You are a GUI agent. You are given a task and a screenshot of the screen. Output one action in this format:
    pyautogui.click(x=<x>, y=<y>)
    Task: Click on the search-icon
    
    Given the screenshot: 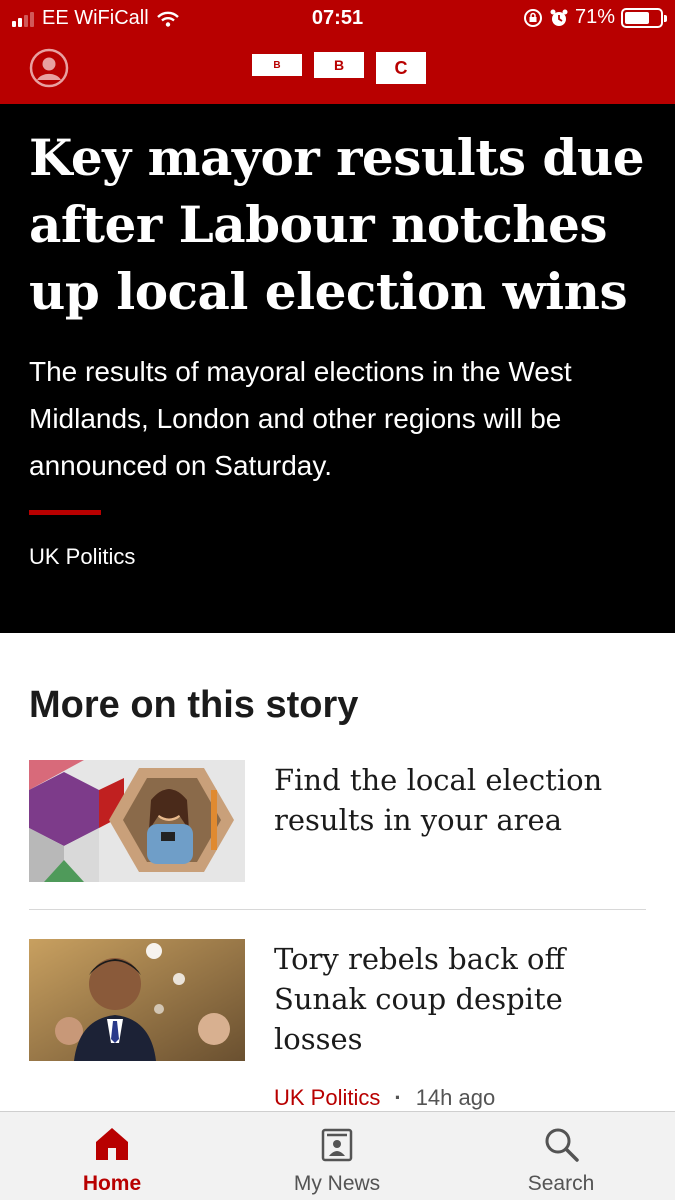 What is the action you would take?
    pyautogui.click(x=562, y=1145)
    